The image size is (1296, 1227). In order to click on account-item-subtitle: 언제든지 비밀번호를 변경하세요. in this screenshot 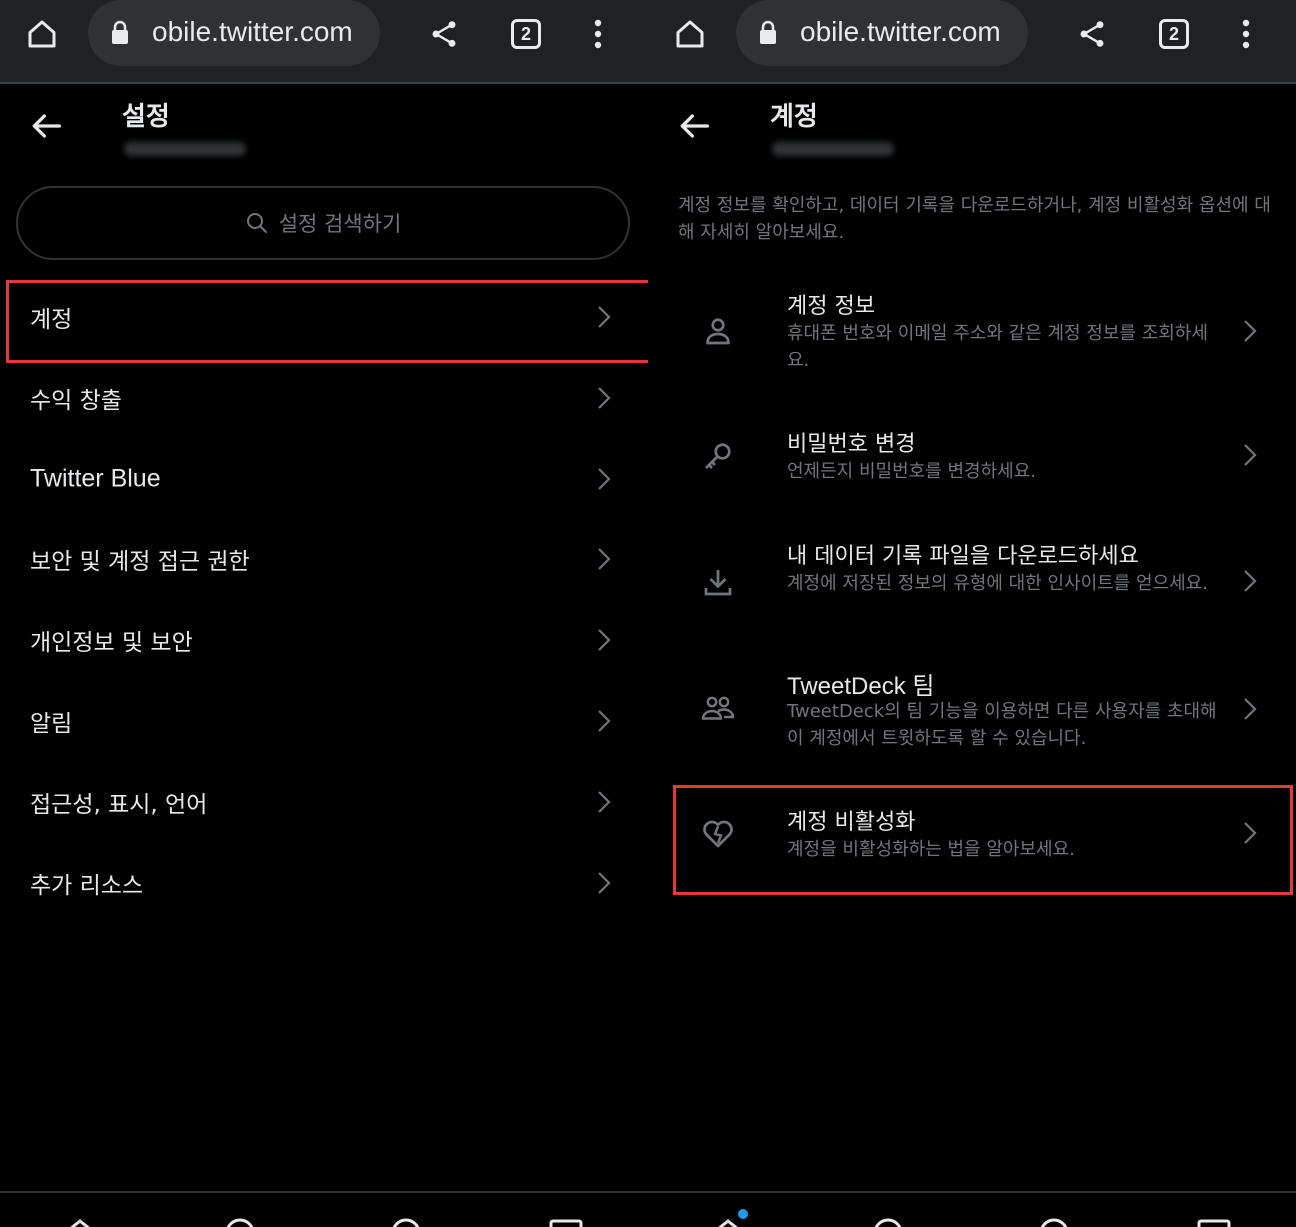, I will do `click(912, 471)`.